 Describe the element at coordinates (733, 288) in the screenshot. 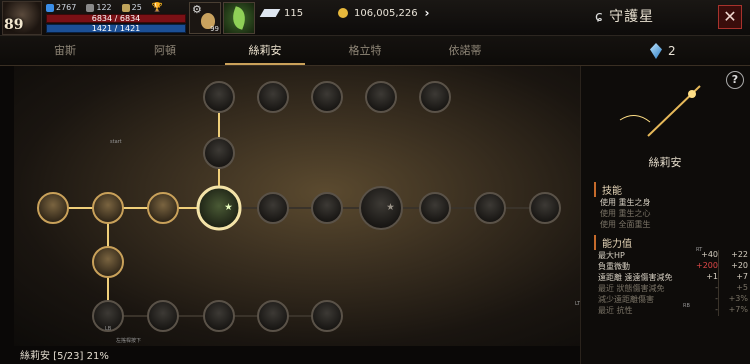

I see `attribute-value-max: +5` at that location.